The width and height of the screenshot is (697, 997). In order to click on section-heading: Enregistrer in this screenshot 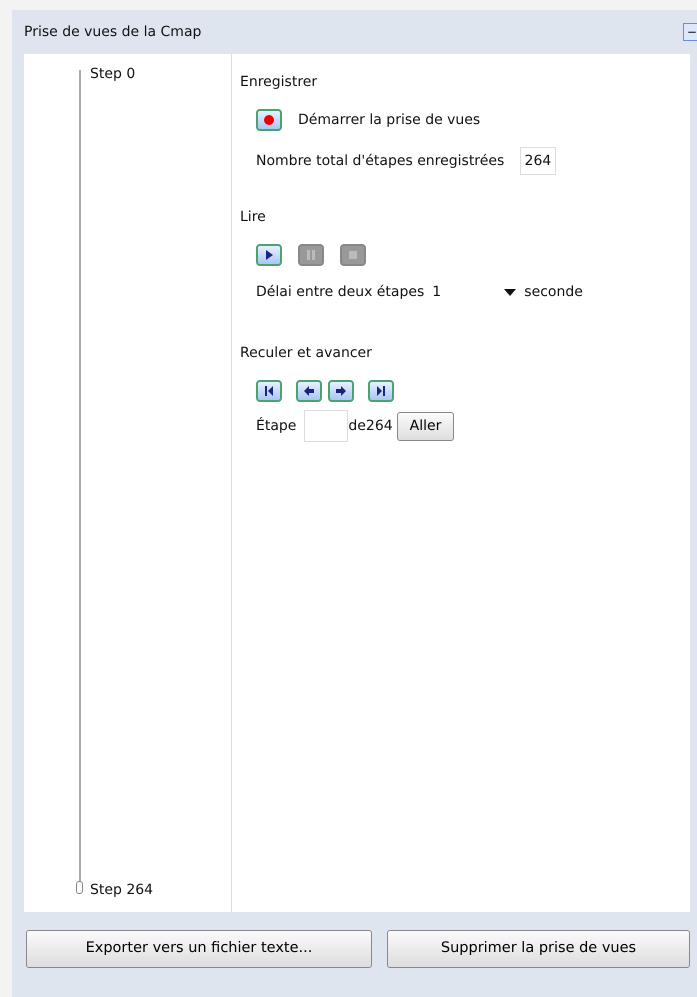, I will do `click(279, 82)`.